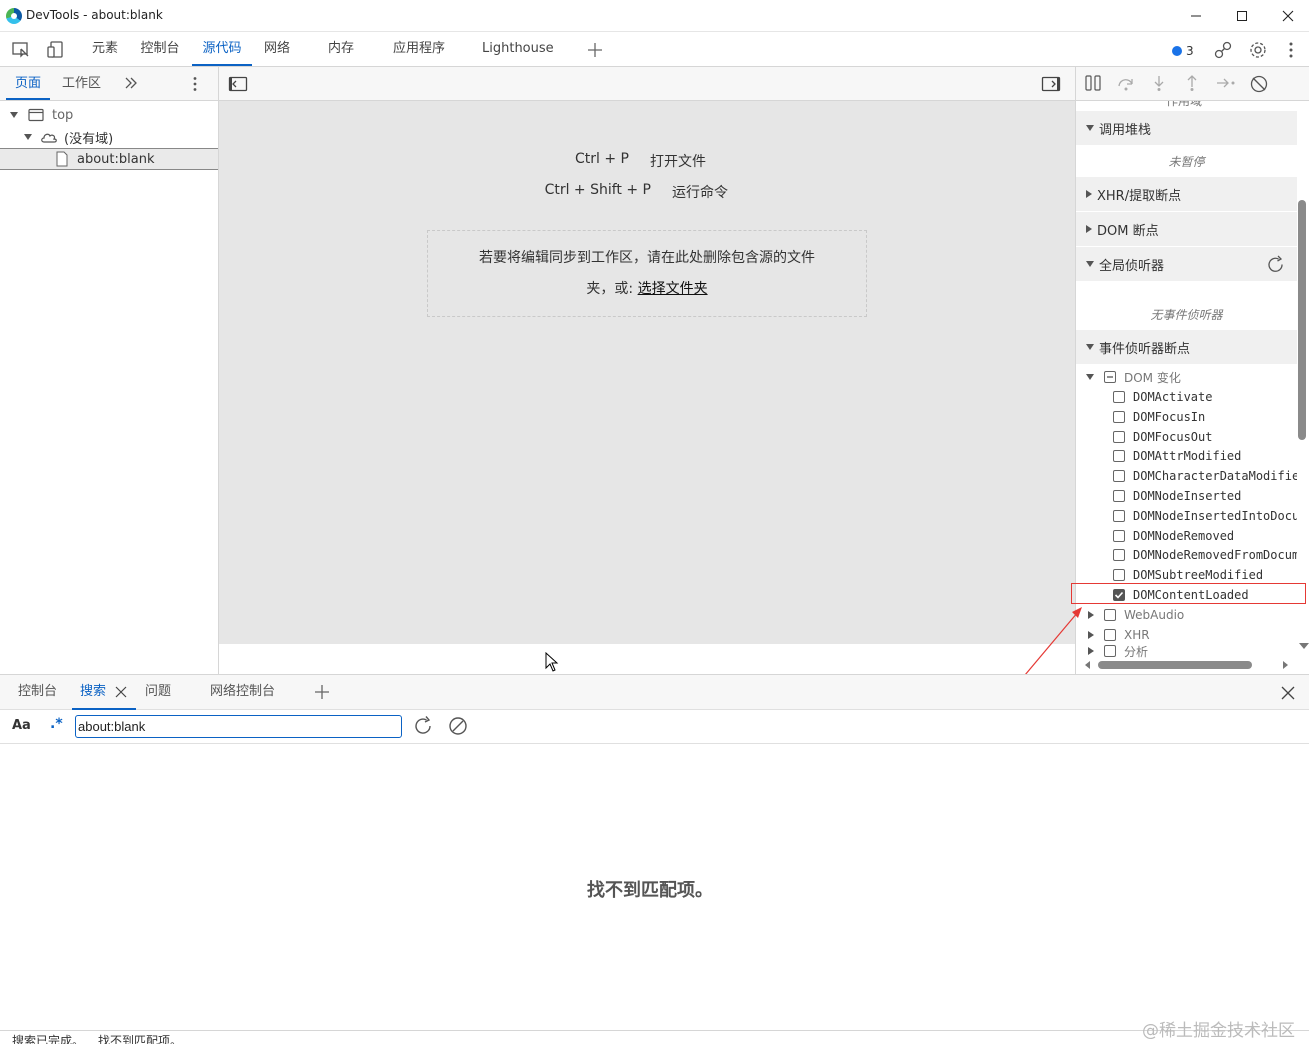 The width and height of the screenshot is (1309, 1044). What do you see at coordinates (1090, 264) in the screenshot?
I see `expand-arrow-icon` at bounding box center [1090, 264].